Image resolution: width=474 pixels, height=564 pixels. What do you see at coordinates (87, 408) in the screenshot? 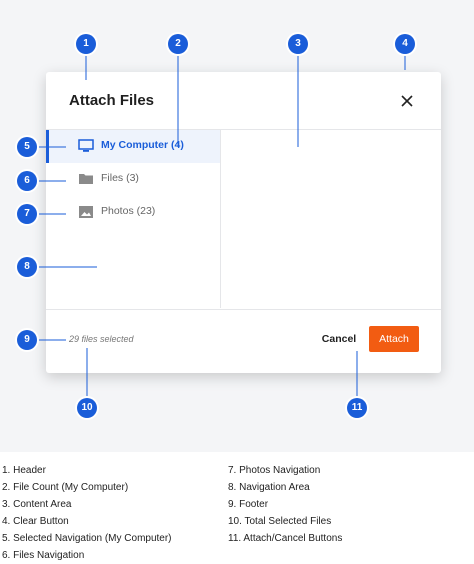
I see `callout-badge-10: 10` at bounding box center [87, 408].